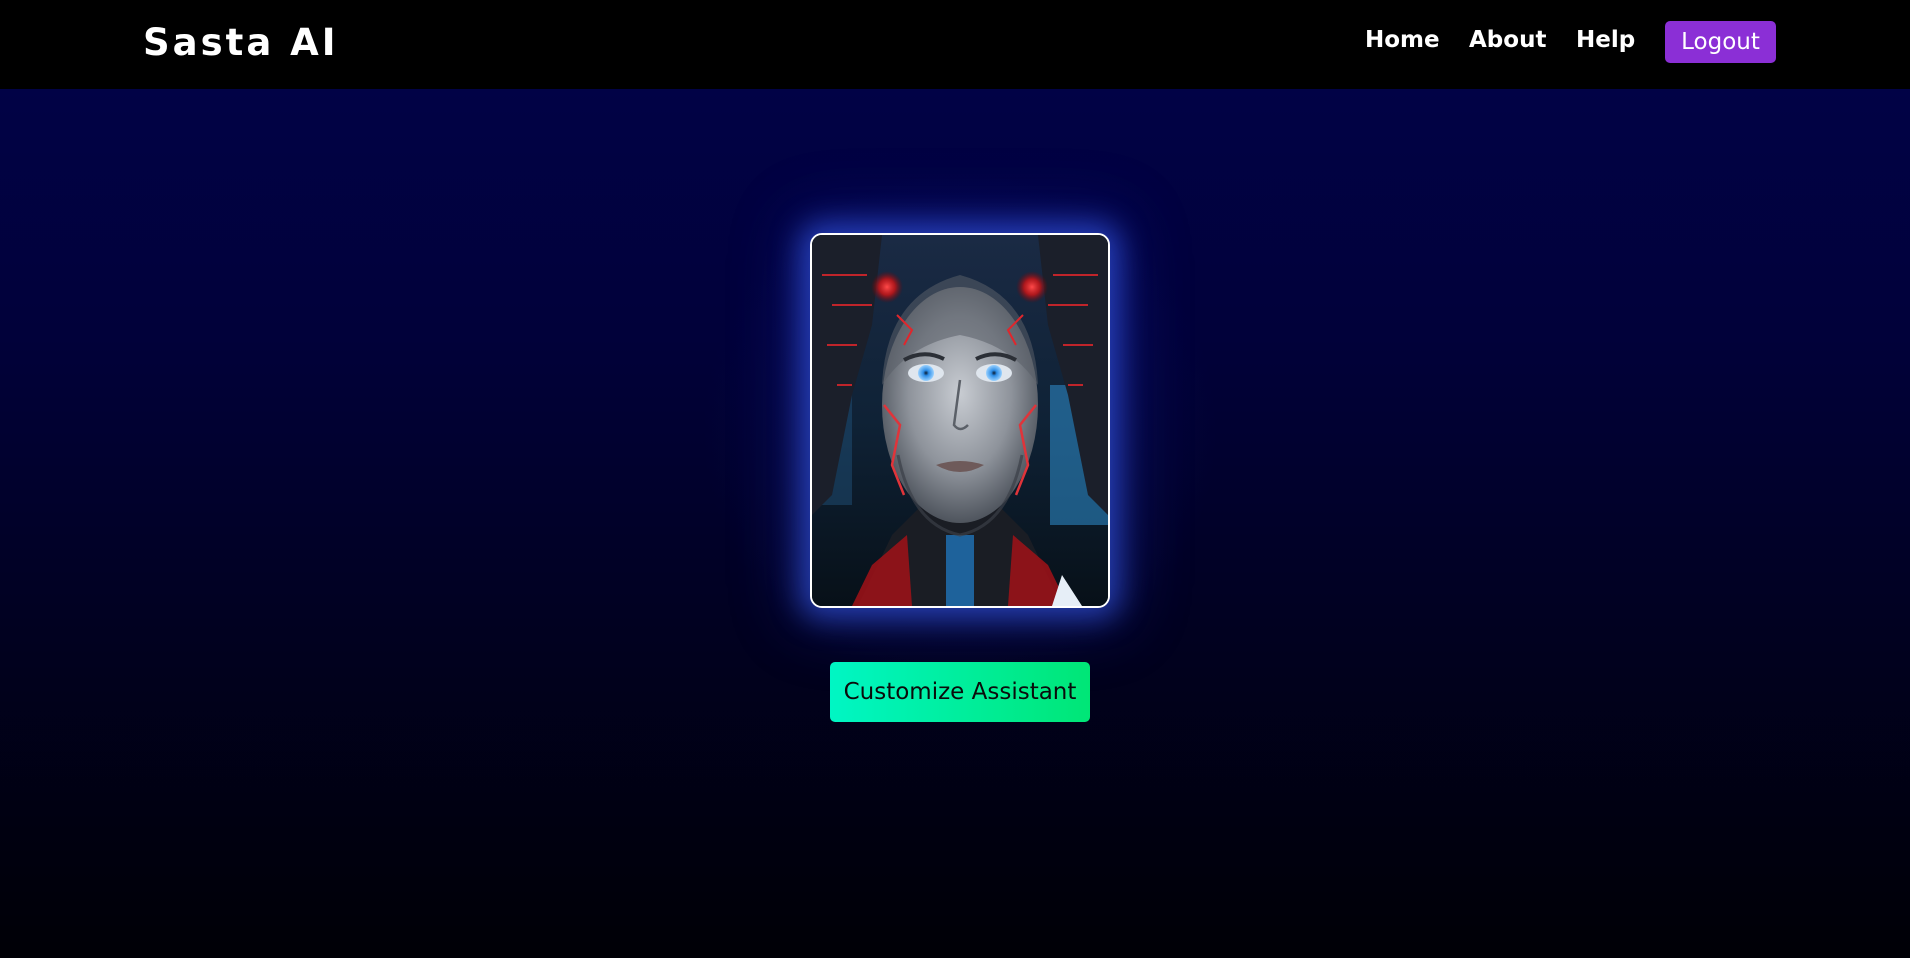 The height and width of the screenshot is (960, 1910). What do you see at coordinates (1402, 40) in the screenshot?
I see `nav-link-home: Home` at bounding box center [1402, 40].